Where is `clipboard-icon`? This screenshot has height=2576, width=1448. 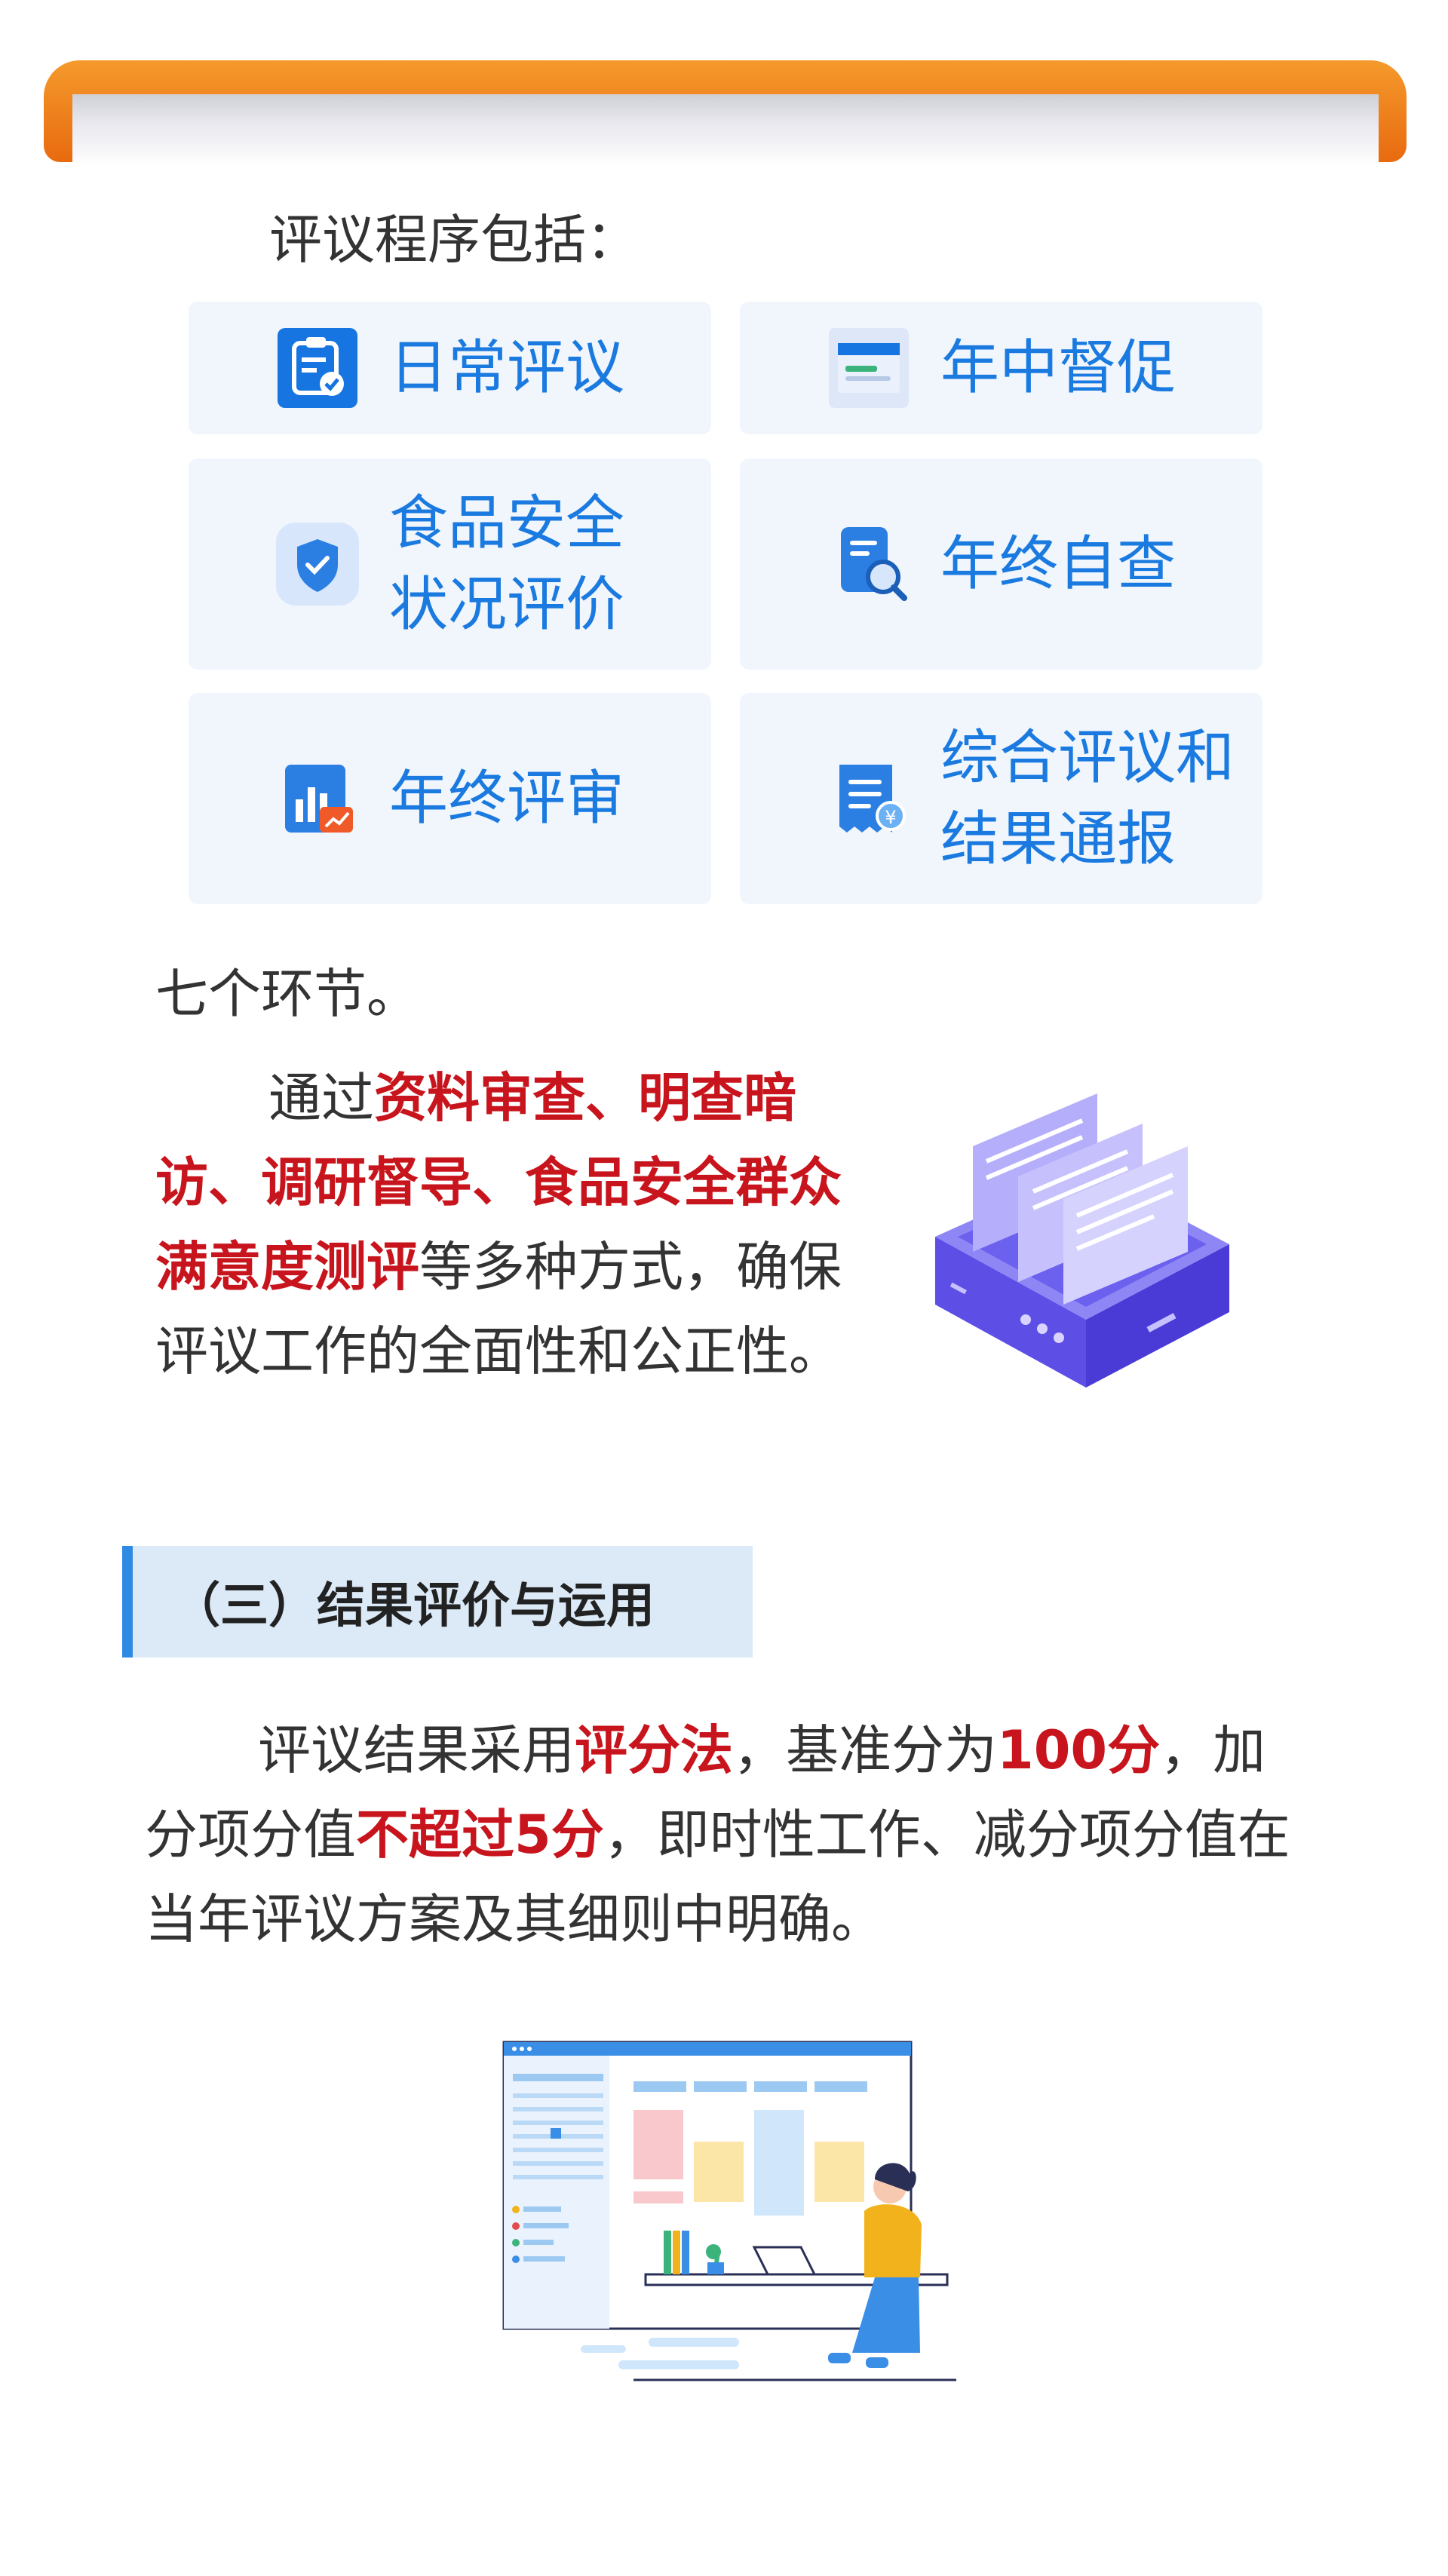
clipboard-icon is located at coordinates (317, 368).